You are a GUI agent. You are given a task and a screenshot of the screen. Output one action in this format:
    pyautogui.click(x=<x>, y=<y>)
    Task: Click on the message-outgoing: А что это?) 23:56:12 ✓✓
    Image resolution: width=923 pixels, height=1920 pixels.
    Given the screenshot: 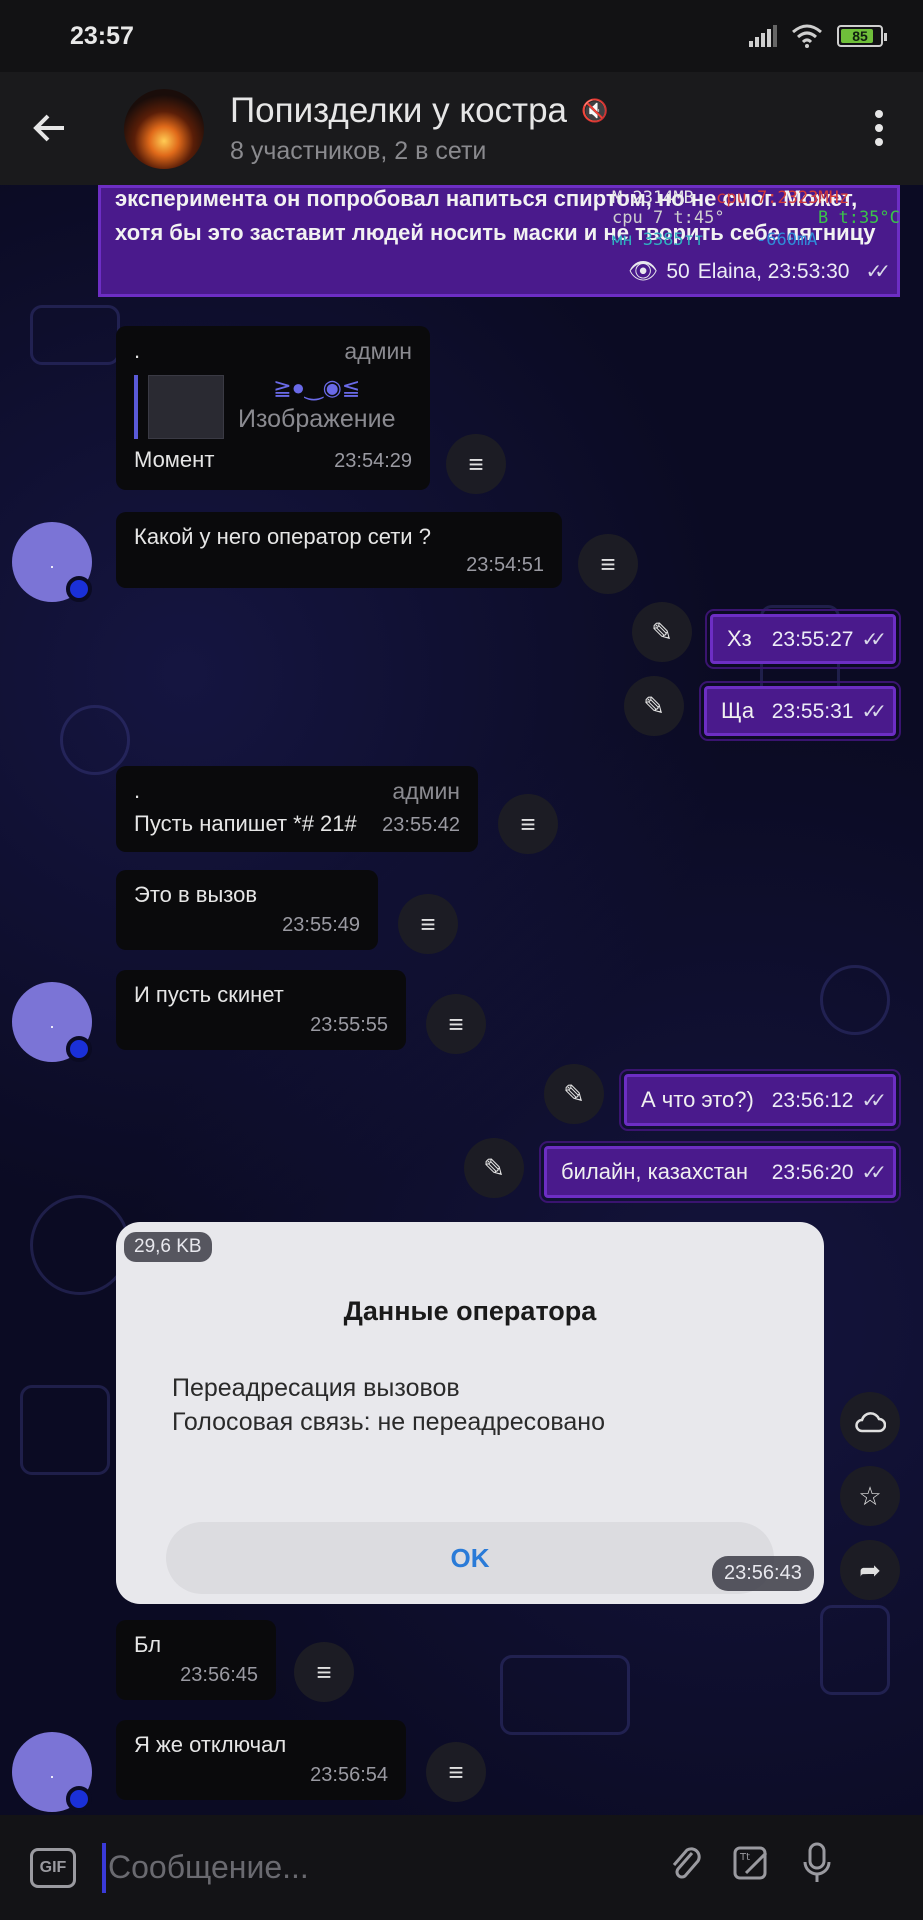 What is the action you would take?
    pyautogui.click(x=760, y=1100)
    